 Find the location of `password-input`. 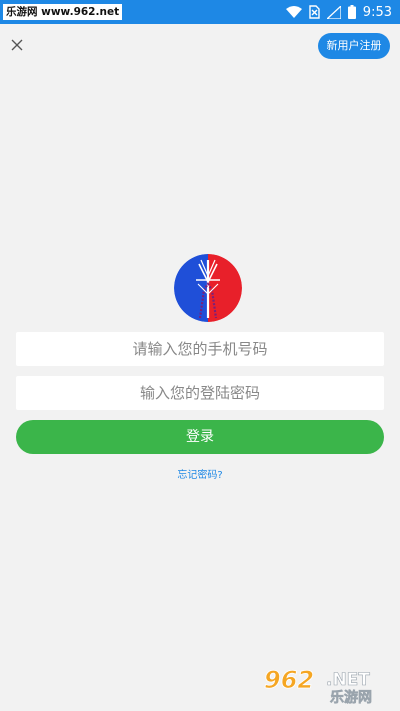

password-input is located at coordinates (200, 393).